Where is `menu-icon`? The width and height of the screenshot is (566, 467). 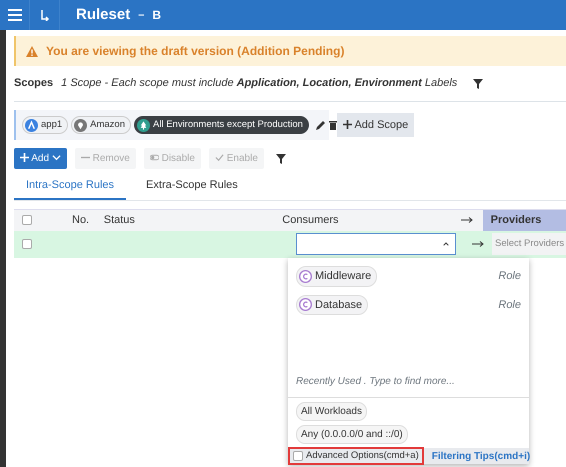
menu-icon is located at coordinates (15, 15).